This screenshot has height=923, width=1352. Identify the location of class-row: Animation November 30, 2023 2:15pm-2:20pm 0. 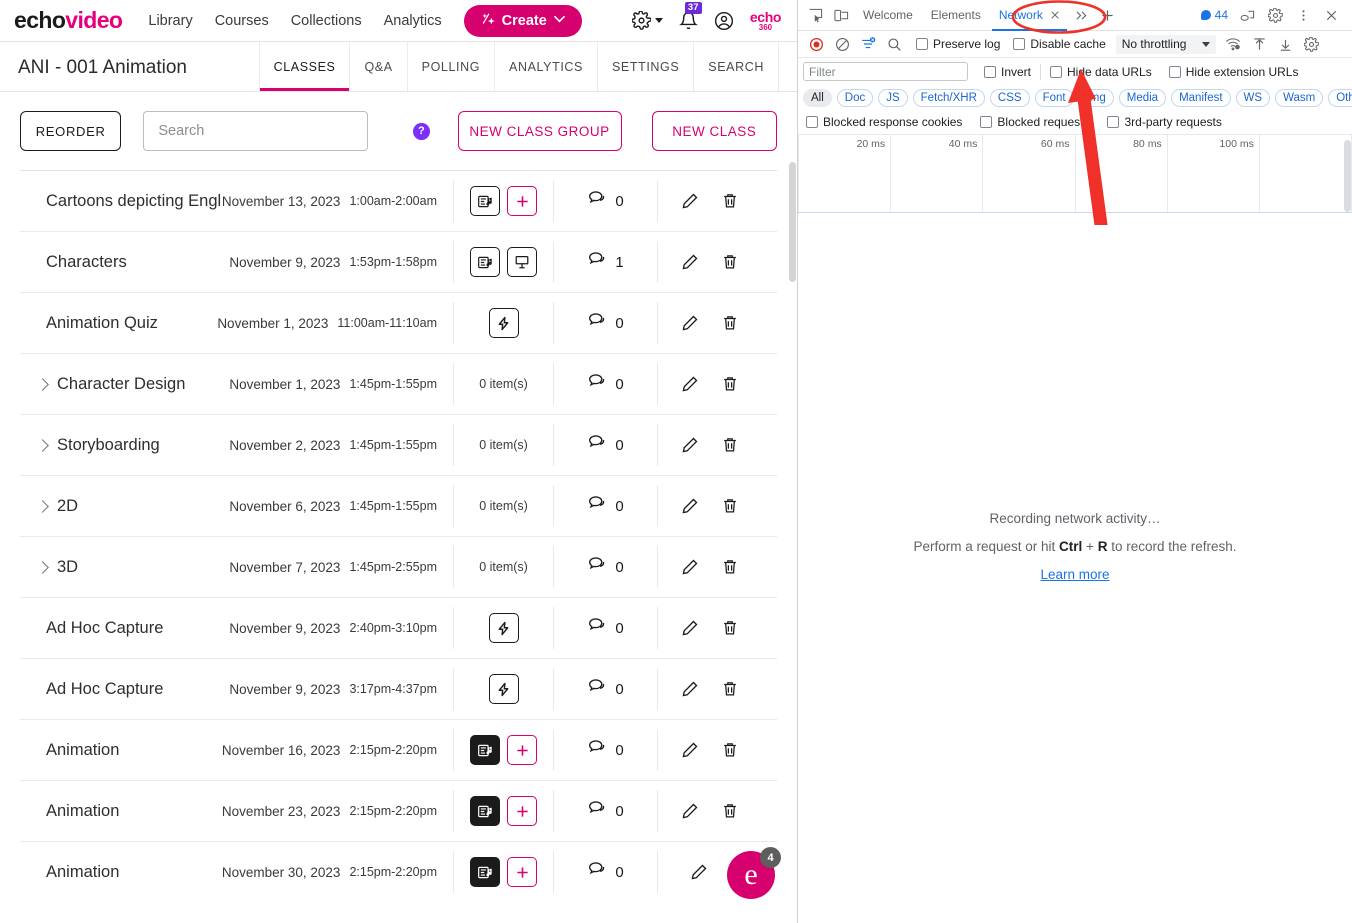
(398, 871).